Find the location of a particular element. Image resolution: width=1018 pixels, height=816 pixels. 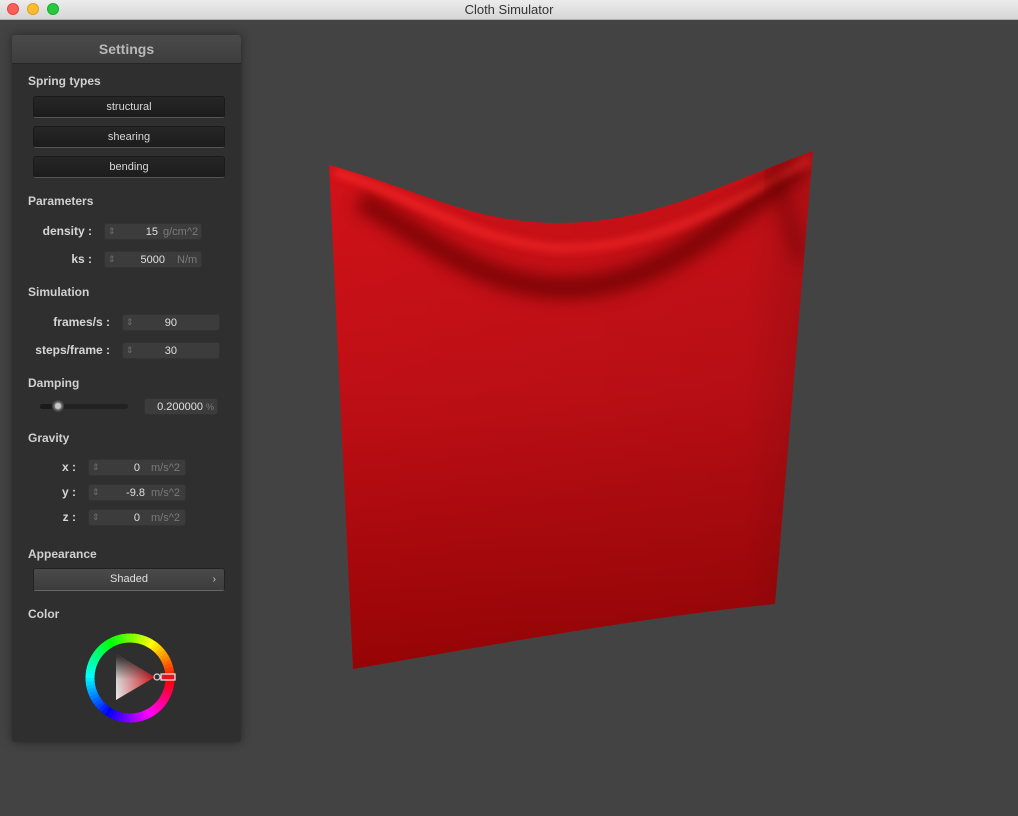

window-titlebar: Cloth Simulator is located at coordinates (509, 10).